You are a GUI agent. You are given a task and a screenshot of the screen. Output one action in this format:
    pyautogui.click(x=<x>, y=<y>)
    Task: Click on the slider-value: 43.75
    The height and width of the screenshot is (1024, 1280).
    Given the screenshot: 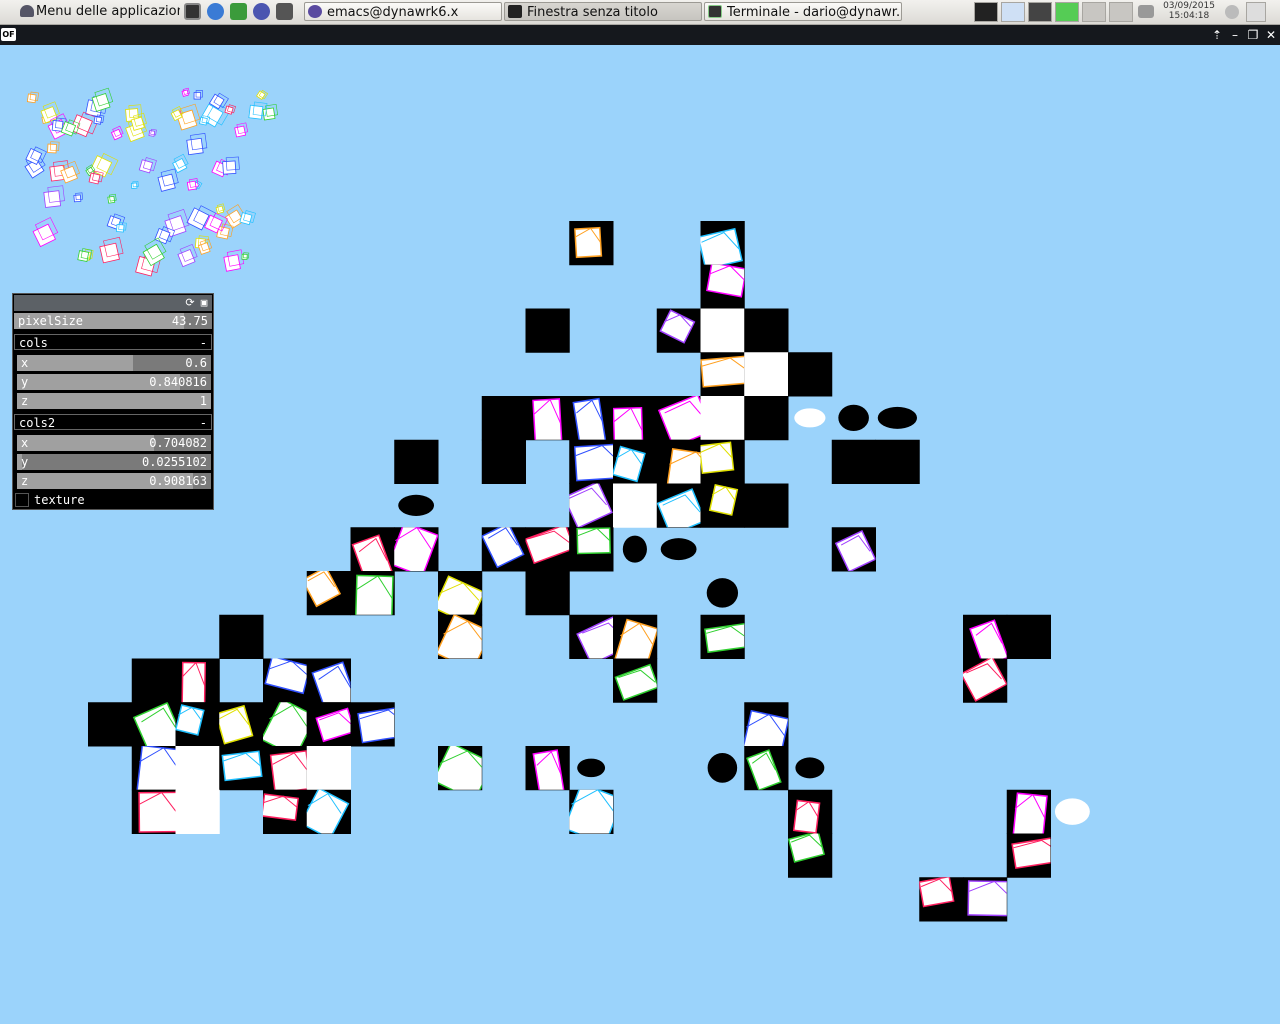 What is the action you would take?
    pyautogui.click(x=189, y=321)
    